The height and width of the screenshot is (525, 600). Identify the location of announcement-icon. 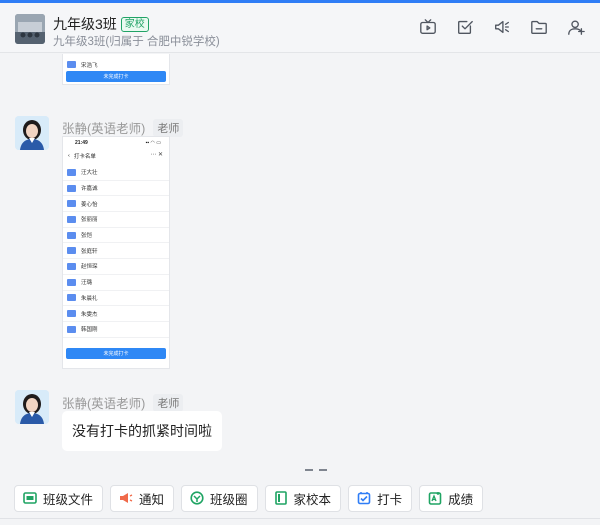
(502, 27).